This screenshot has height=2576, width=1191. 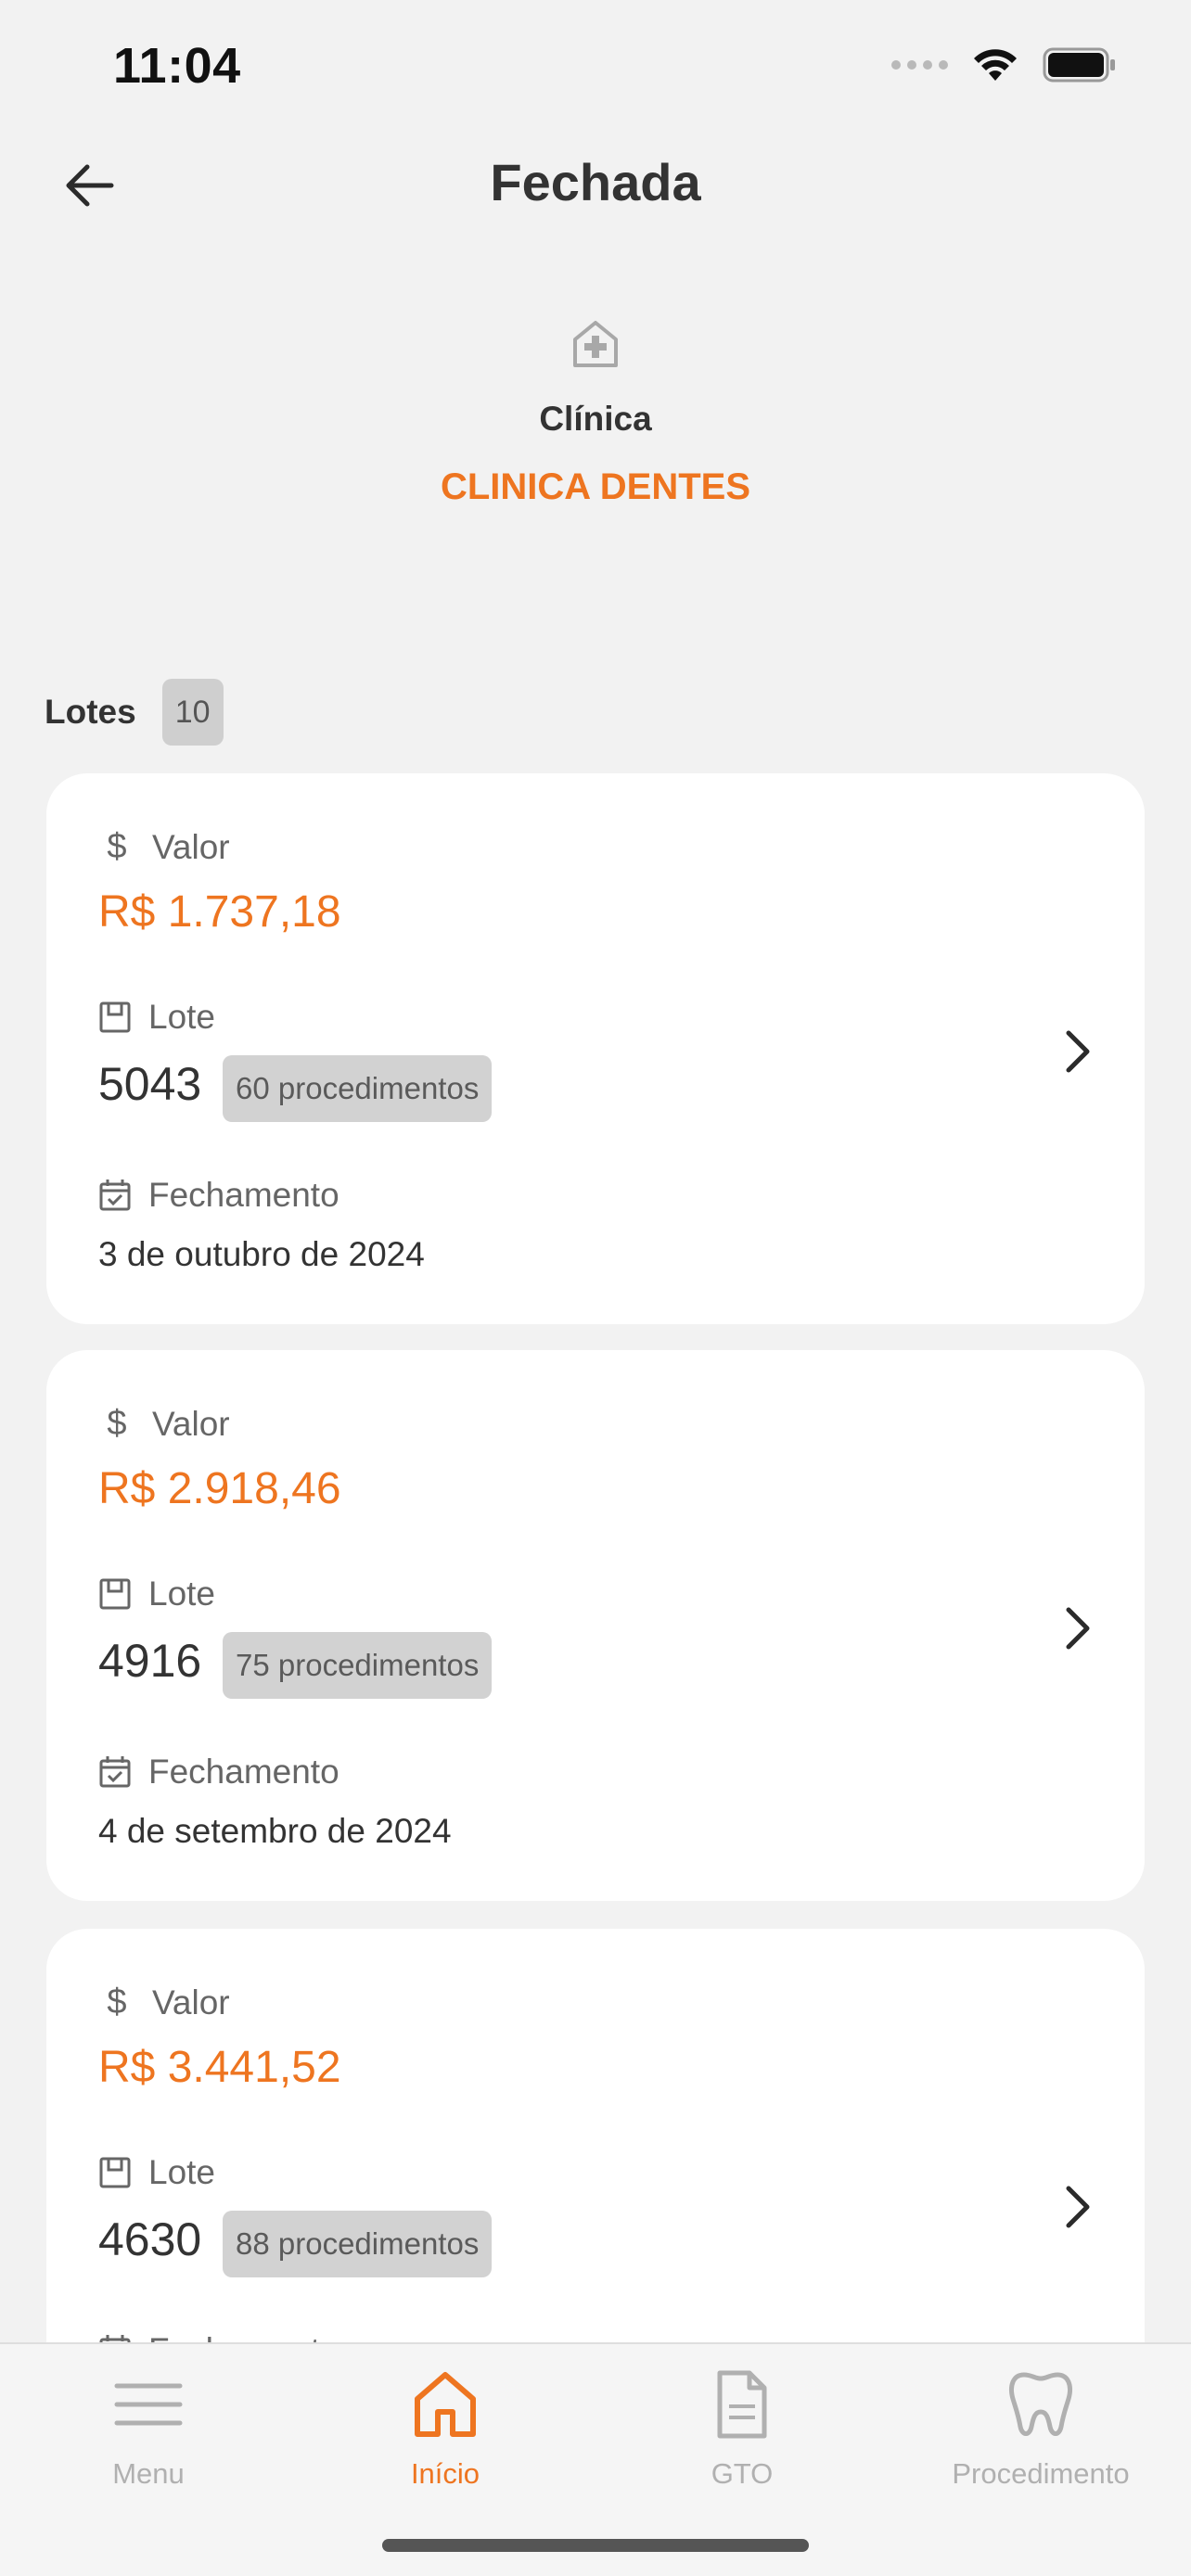 I want to click on tab-label: GTO, so click(x=742, y=2473).